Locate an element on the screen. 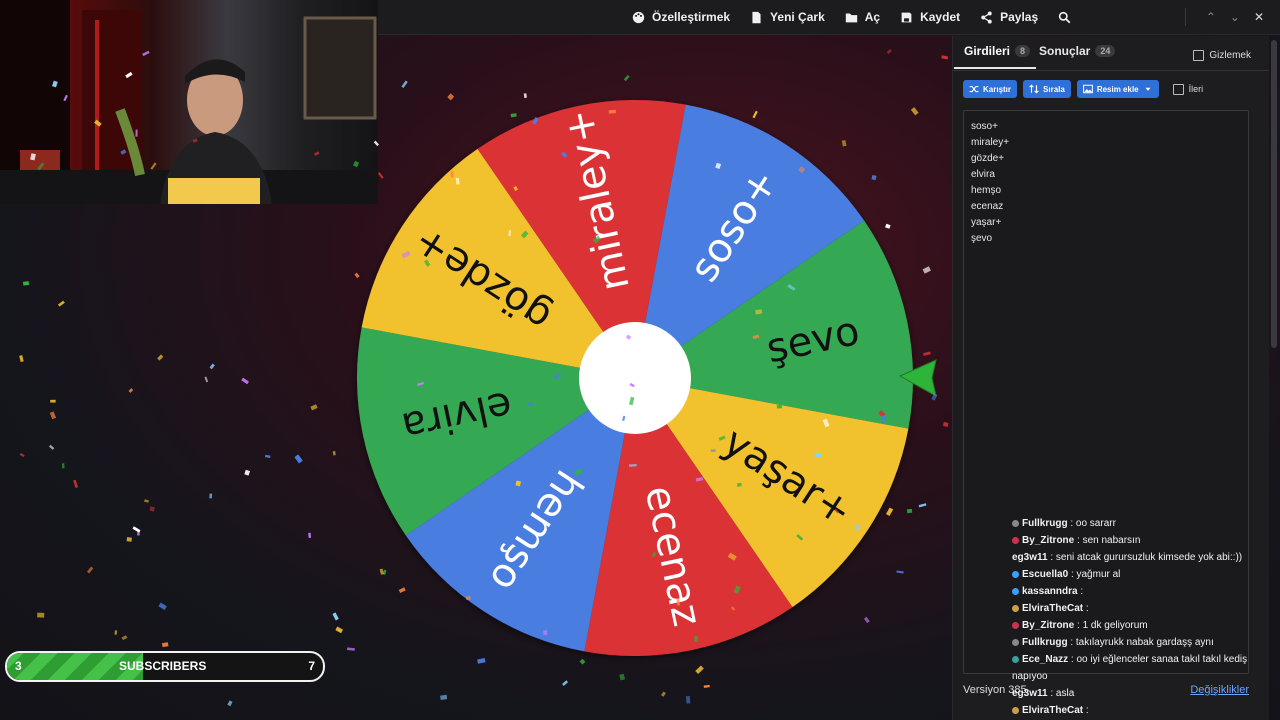 The width and height of the screenshot is (1280, 720). tab-entries-count: 8 is located at coordinates (1023, 51).